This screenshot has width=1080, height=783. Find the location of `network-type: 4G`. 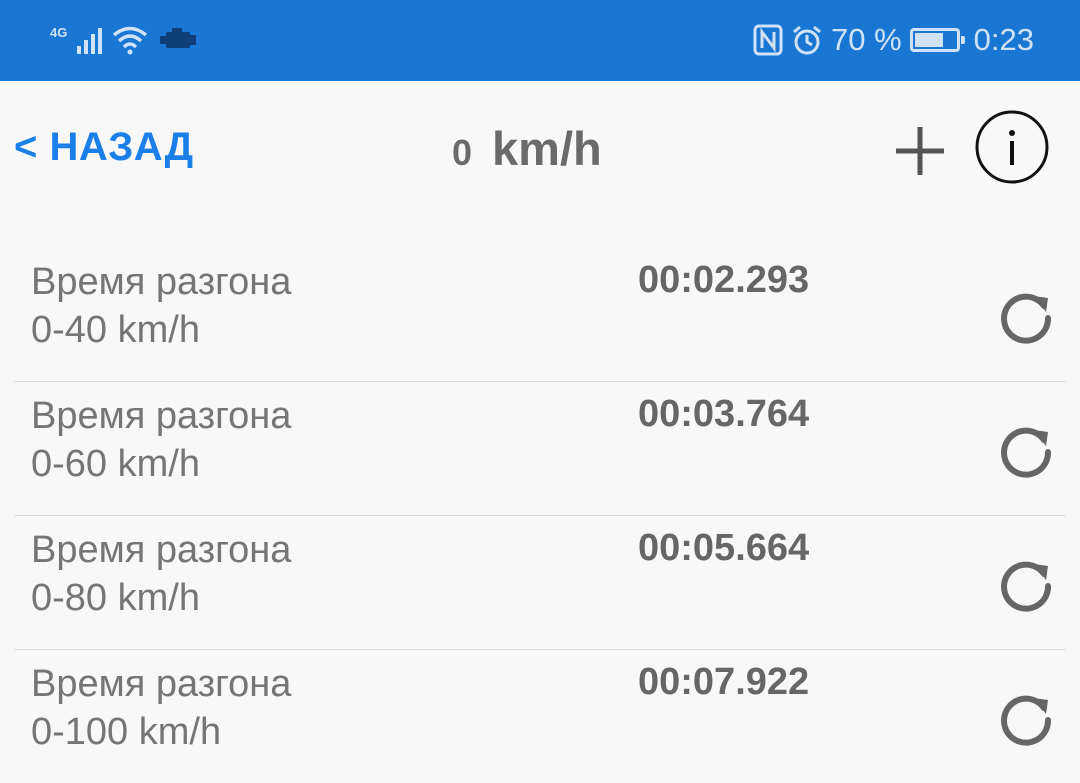

network-type: 4G is located at coordinates (59, 32).